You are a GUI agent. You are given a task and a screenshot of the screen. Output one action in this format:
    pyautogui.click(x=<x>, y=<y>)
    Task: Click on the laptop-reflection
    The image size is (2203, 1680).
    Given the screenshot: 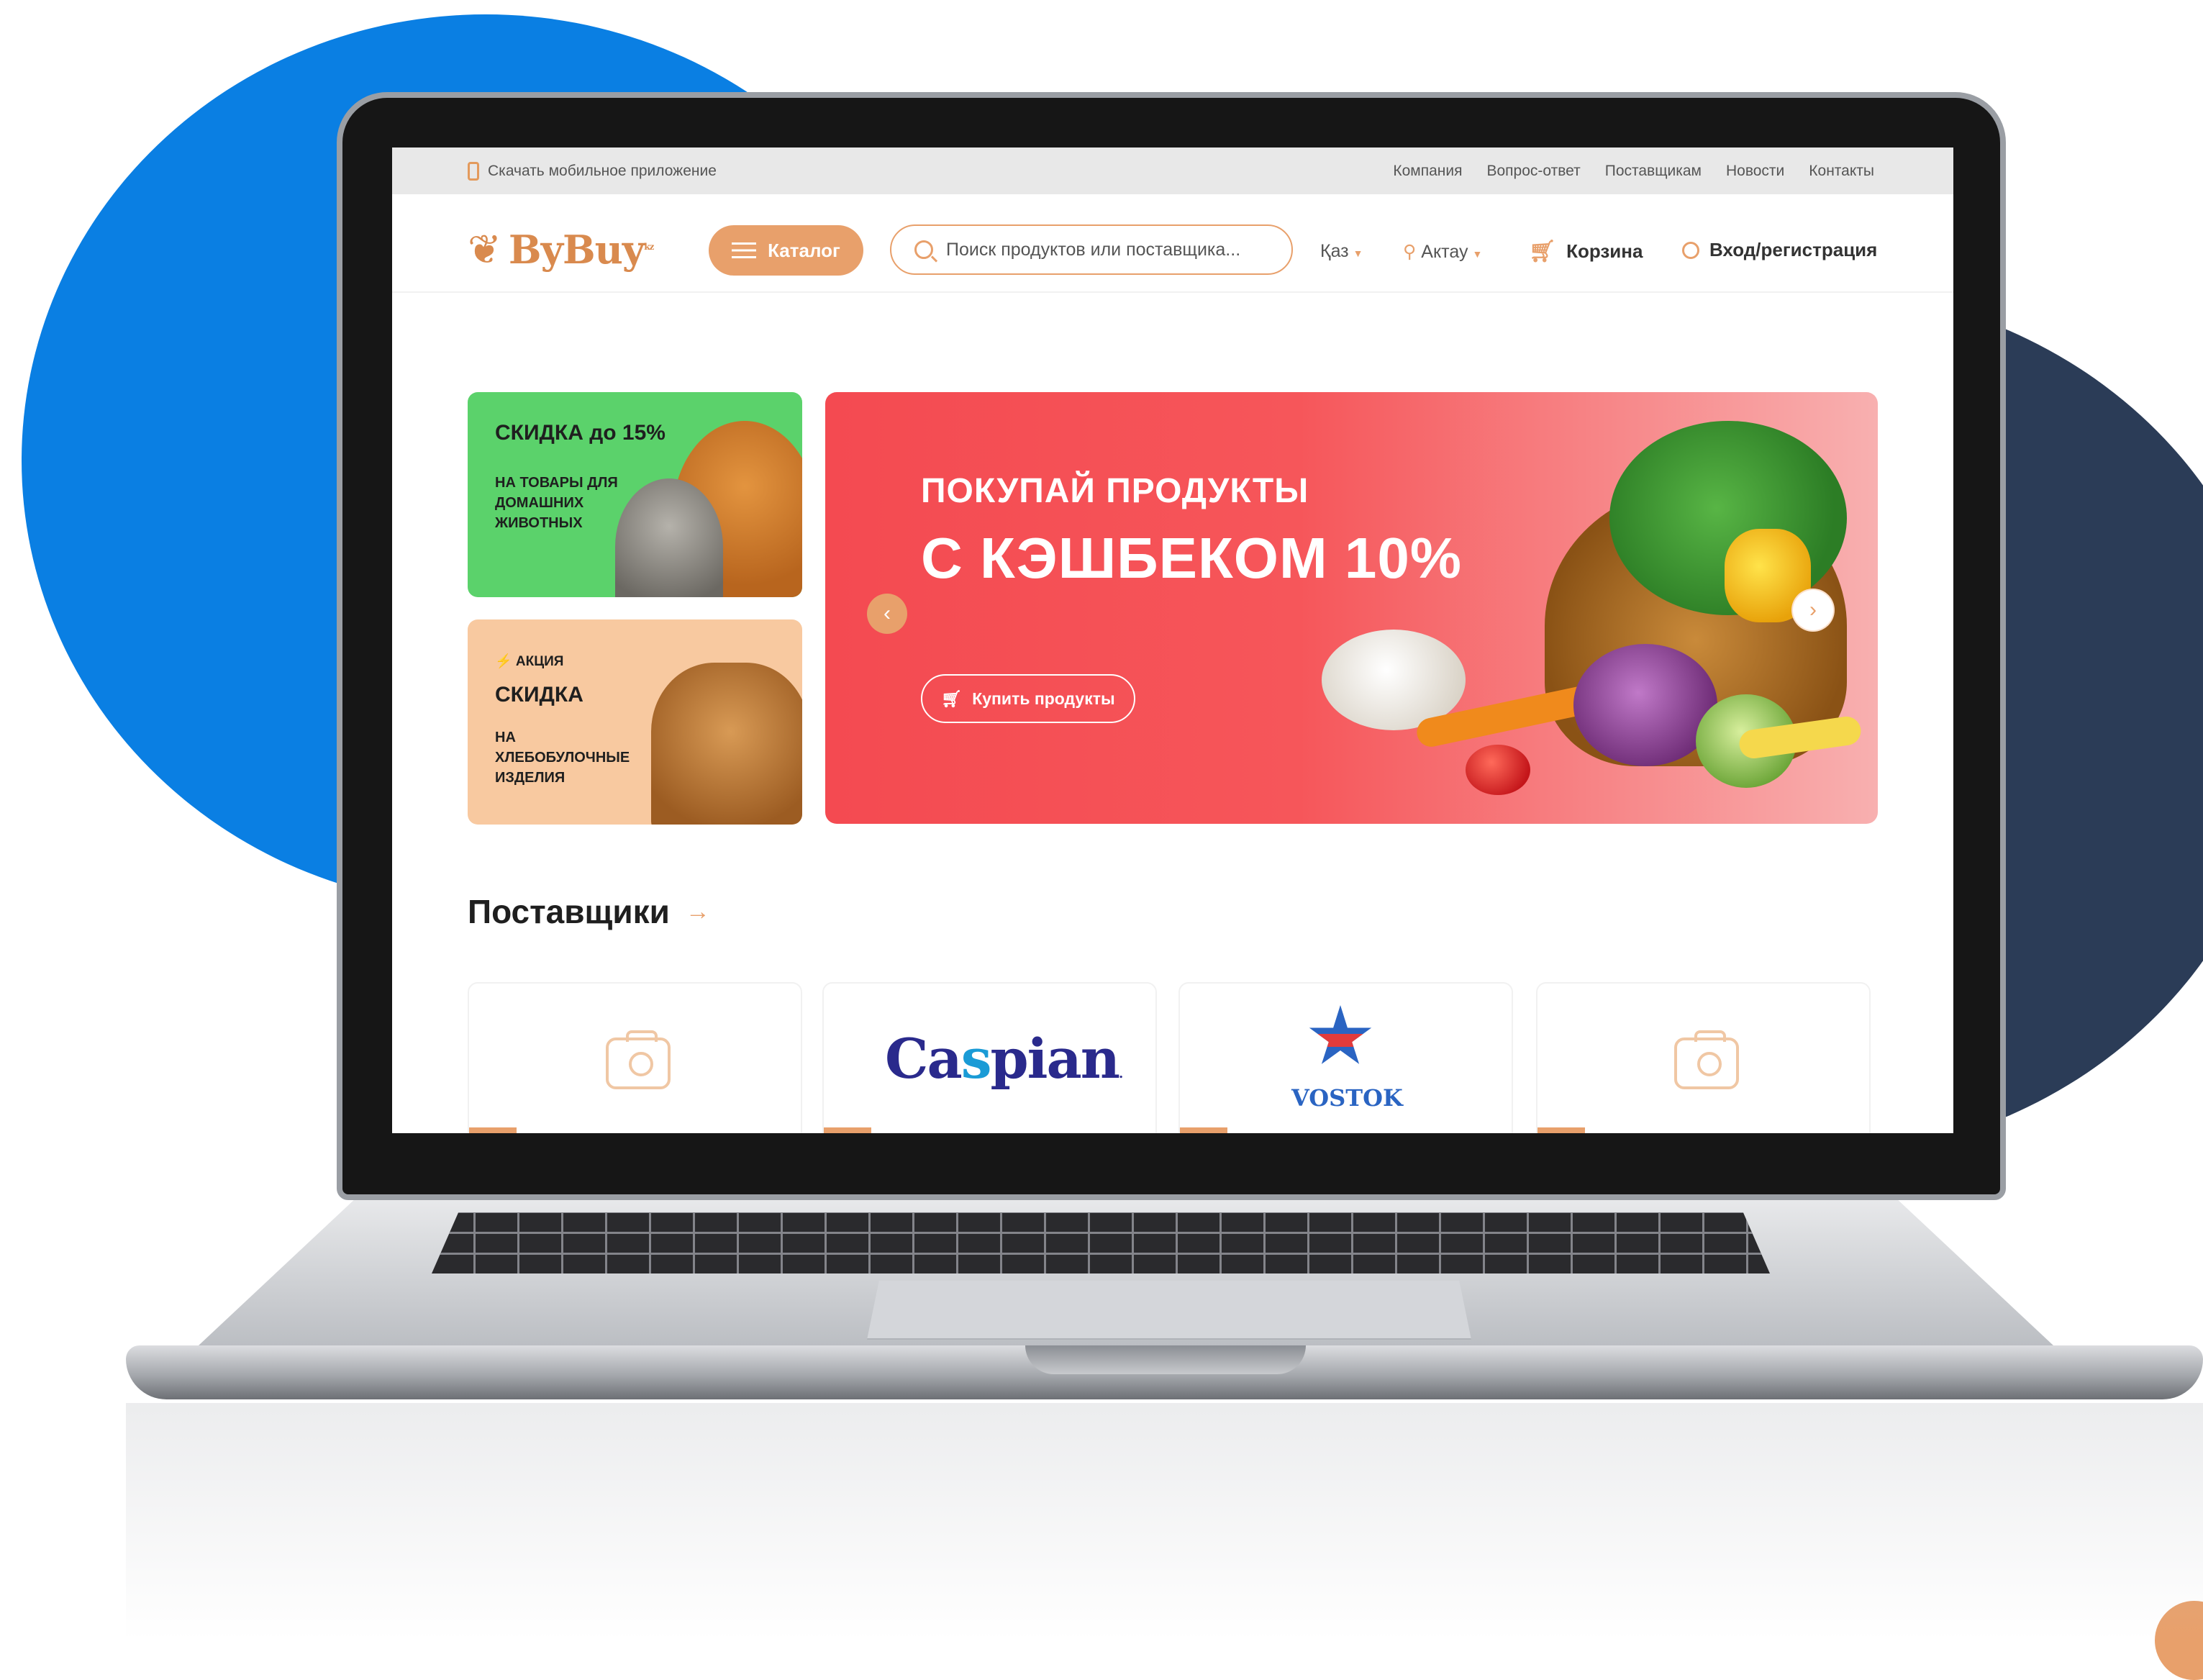 What is the action you would take?
    pyautogui.click(x=1164, y=1521)
    